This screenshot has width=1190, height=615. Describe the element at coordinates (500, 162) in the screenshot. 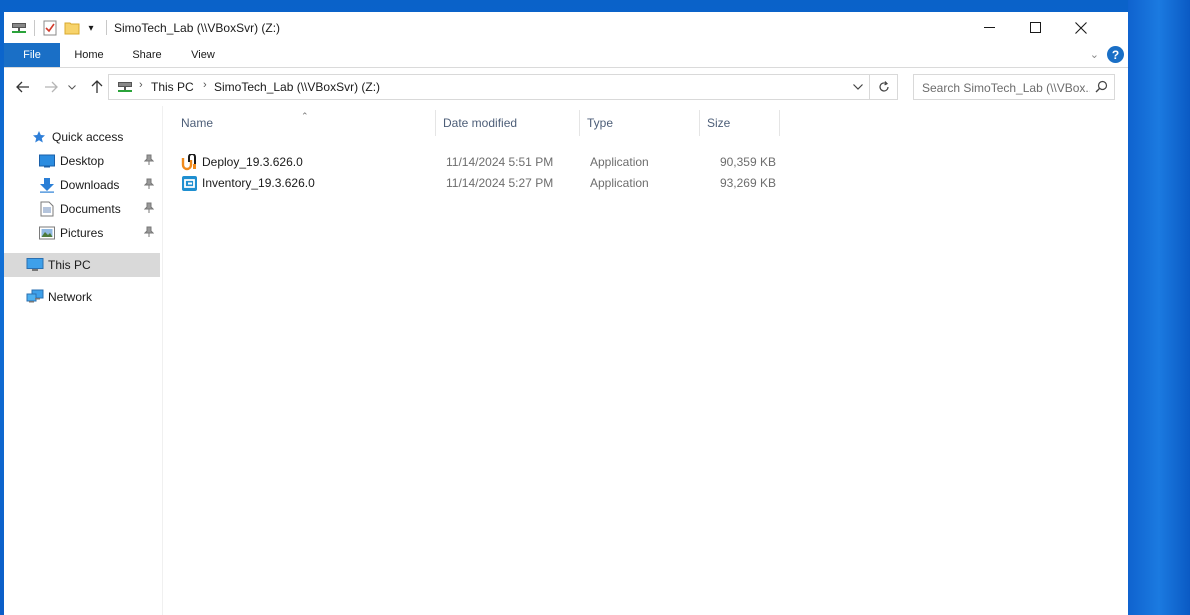

I see `file-date-modified: 11/14/2024 5:51 PM` at that location.